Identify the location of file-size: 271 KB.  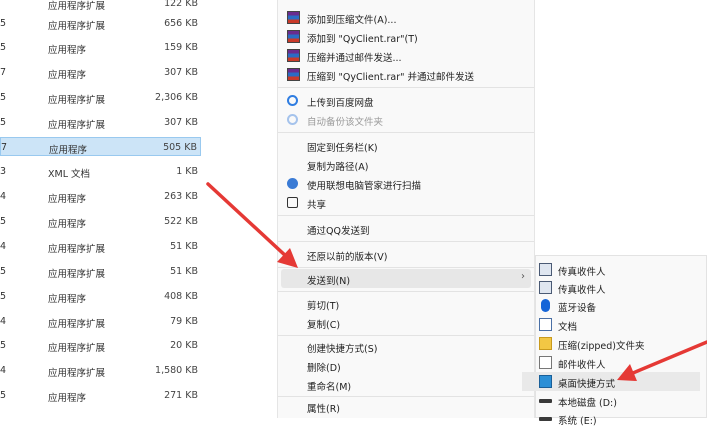
(181, 395).